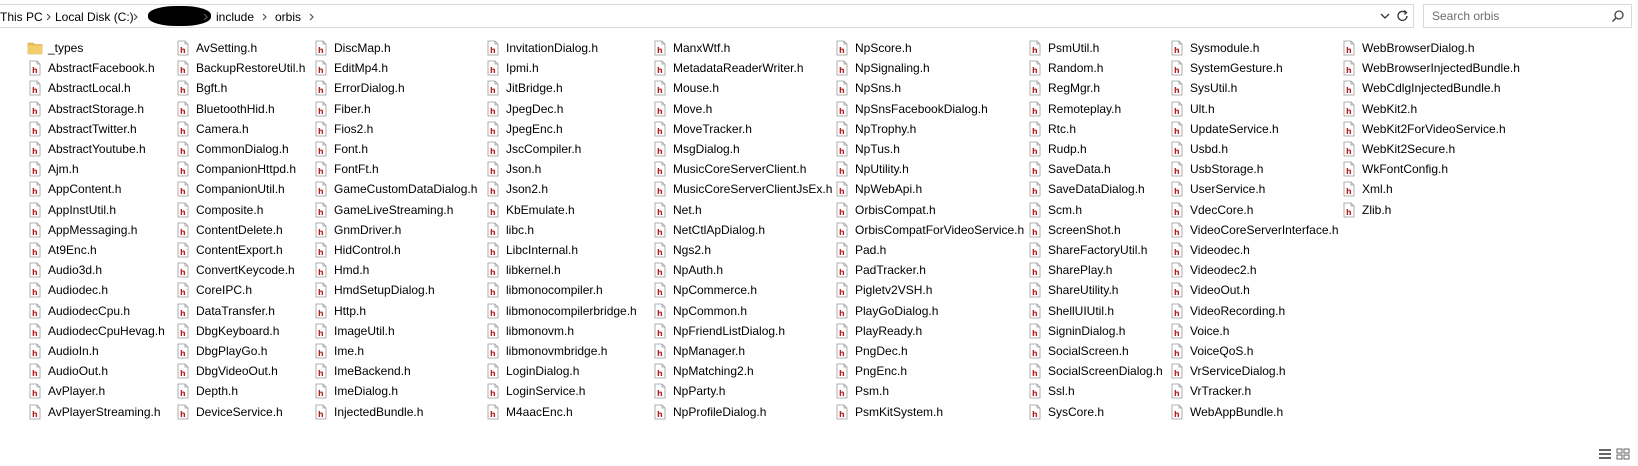  Describe the element at coordinates (880, 270) in the screenshot. I see `file-item: h PadTracker.h` at that location.